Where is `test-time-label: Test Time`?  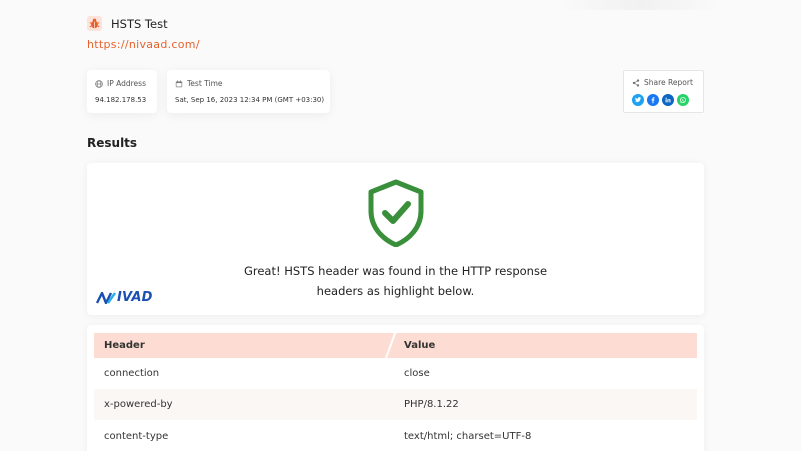
test-time-label: Test Time is located at coordinates (205, 83).